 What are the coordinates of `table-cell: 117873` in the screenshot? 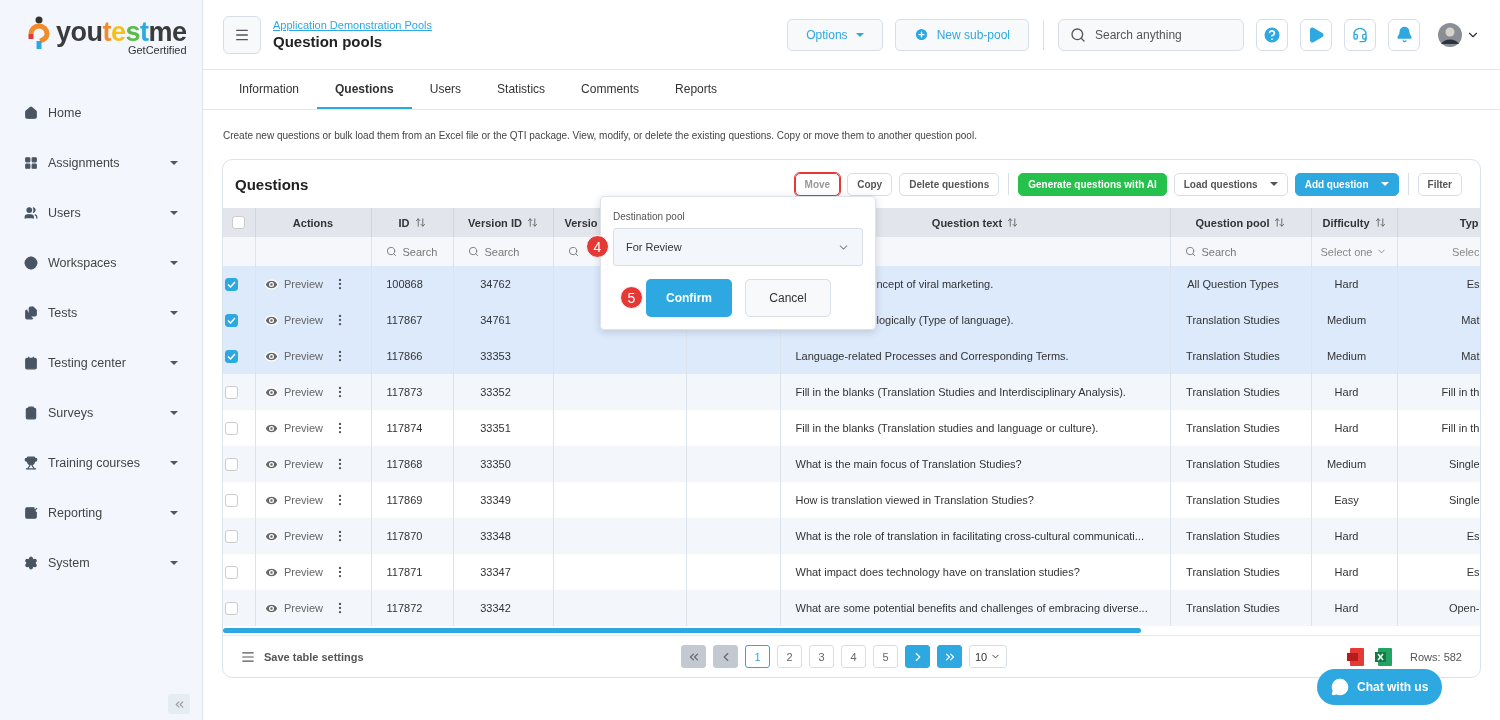 It's located at (404, 392).